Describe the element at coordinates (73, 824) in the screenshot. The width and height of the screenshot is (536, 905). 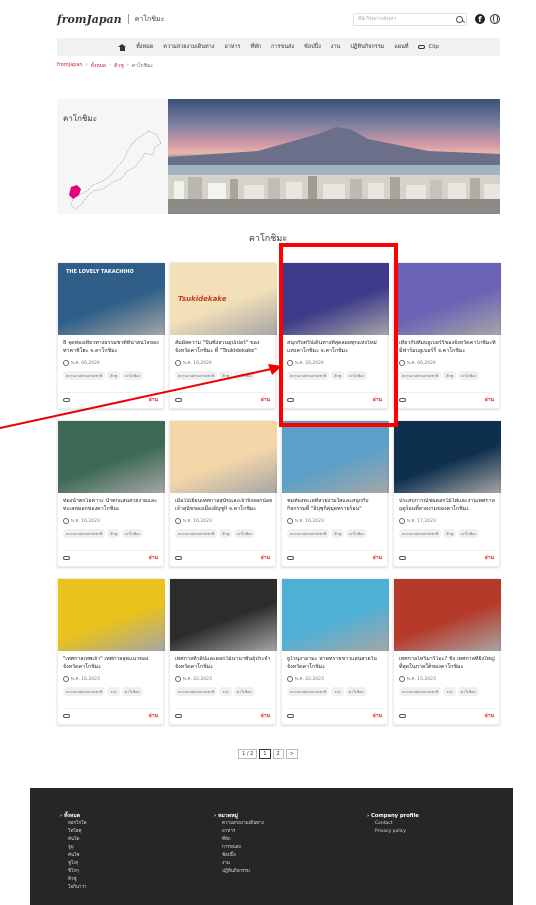
I see `footer-link: ฮอกไกโด` at that location.